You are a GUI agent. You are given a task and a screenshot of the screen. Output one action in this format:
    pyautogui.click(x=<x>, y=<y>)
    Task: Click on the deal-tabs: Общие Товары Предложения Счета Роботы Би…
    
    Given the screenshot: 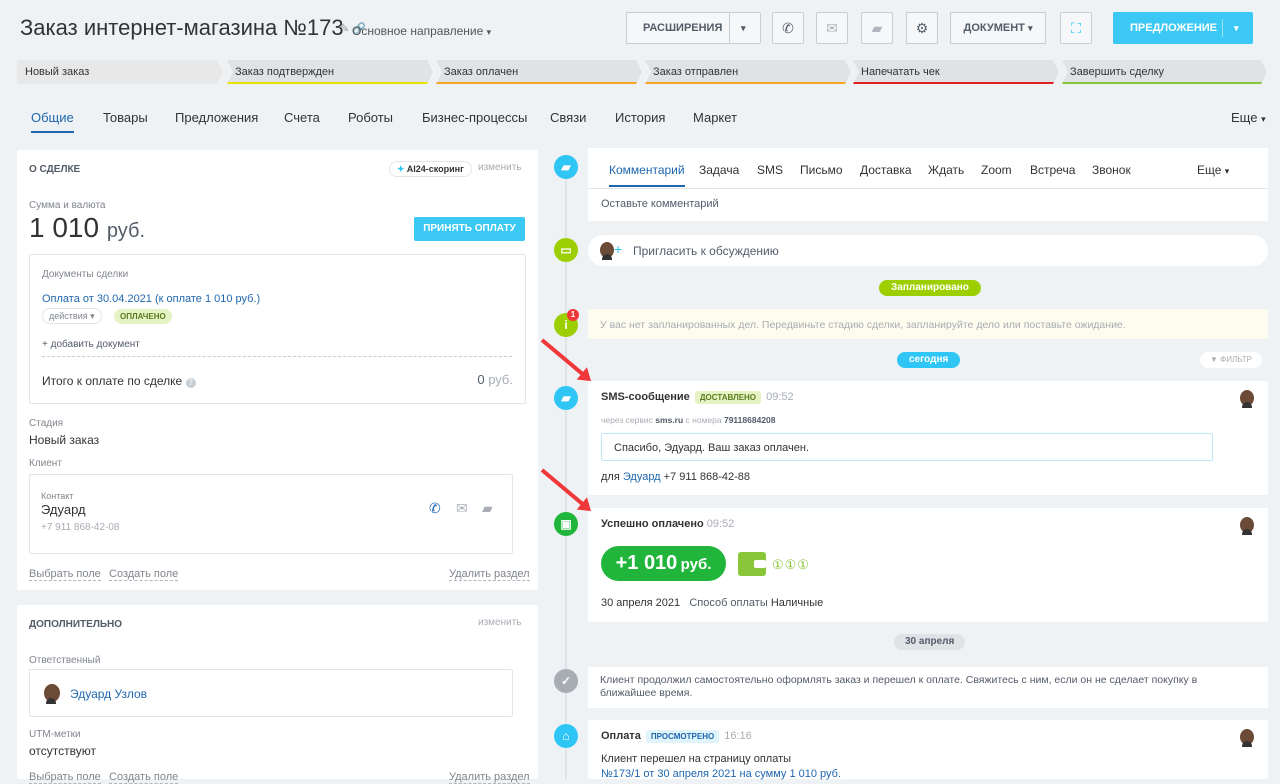 What is the action you would take?
    pyautogui.click(x=642, y=116)
    